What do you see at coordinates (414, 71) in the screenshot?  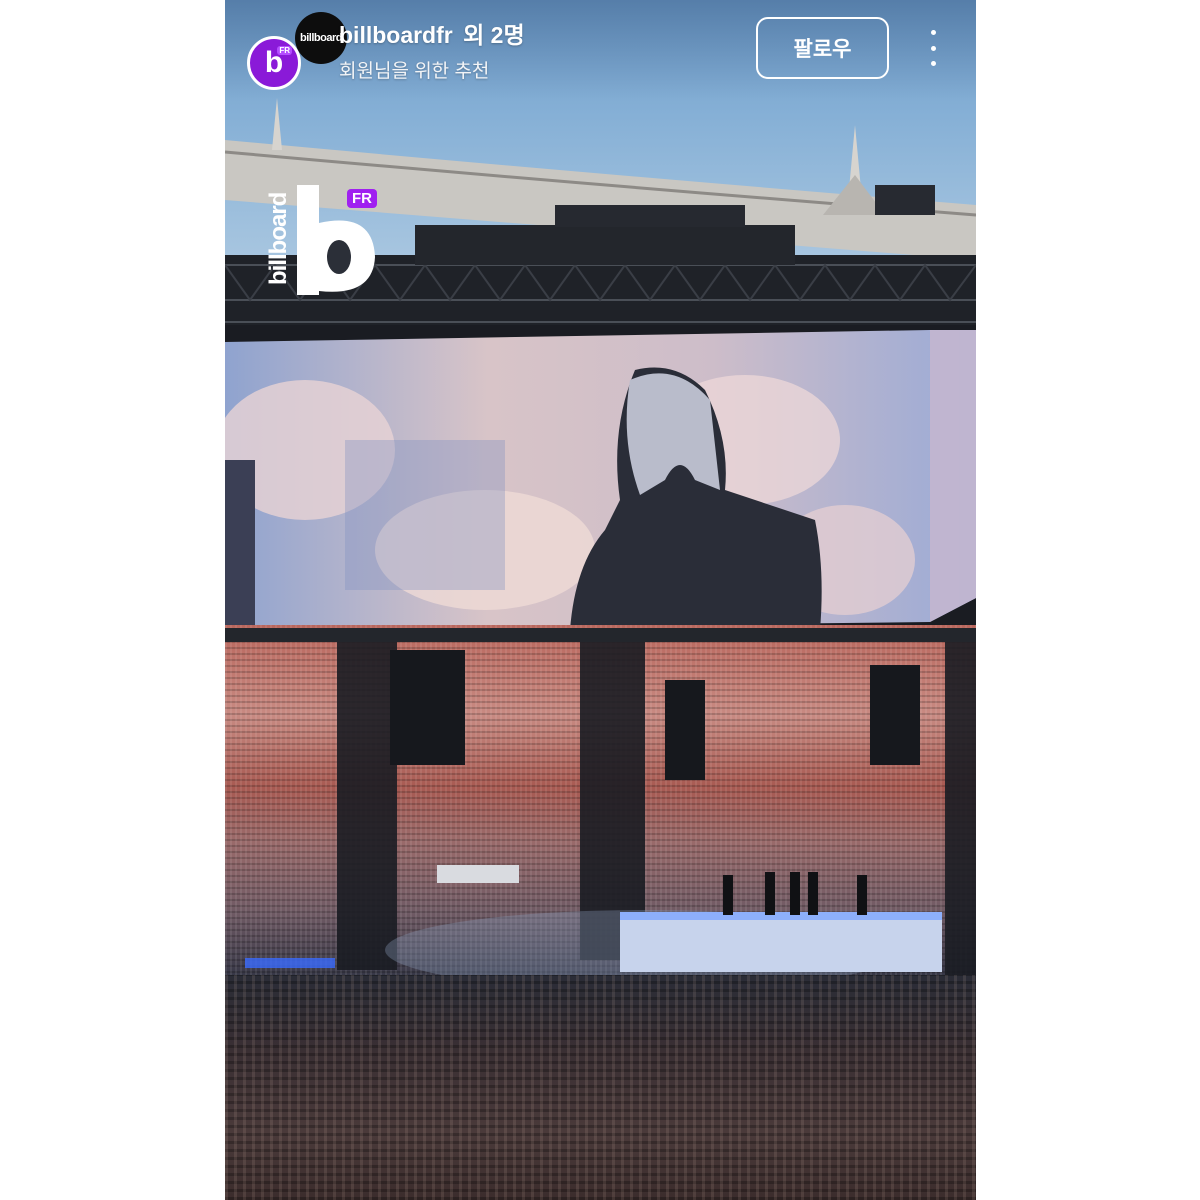 I see `suggested-for-you-label: 회원님을 위한 추천` at bounding box center [414, 71].